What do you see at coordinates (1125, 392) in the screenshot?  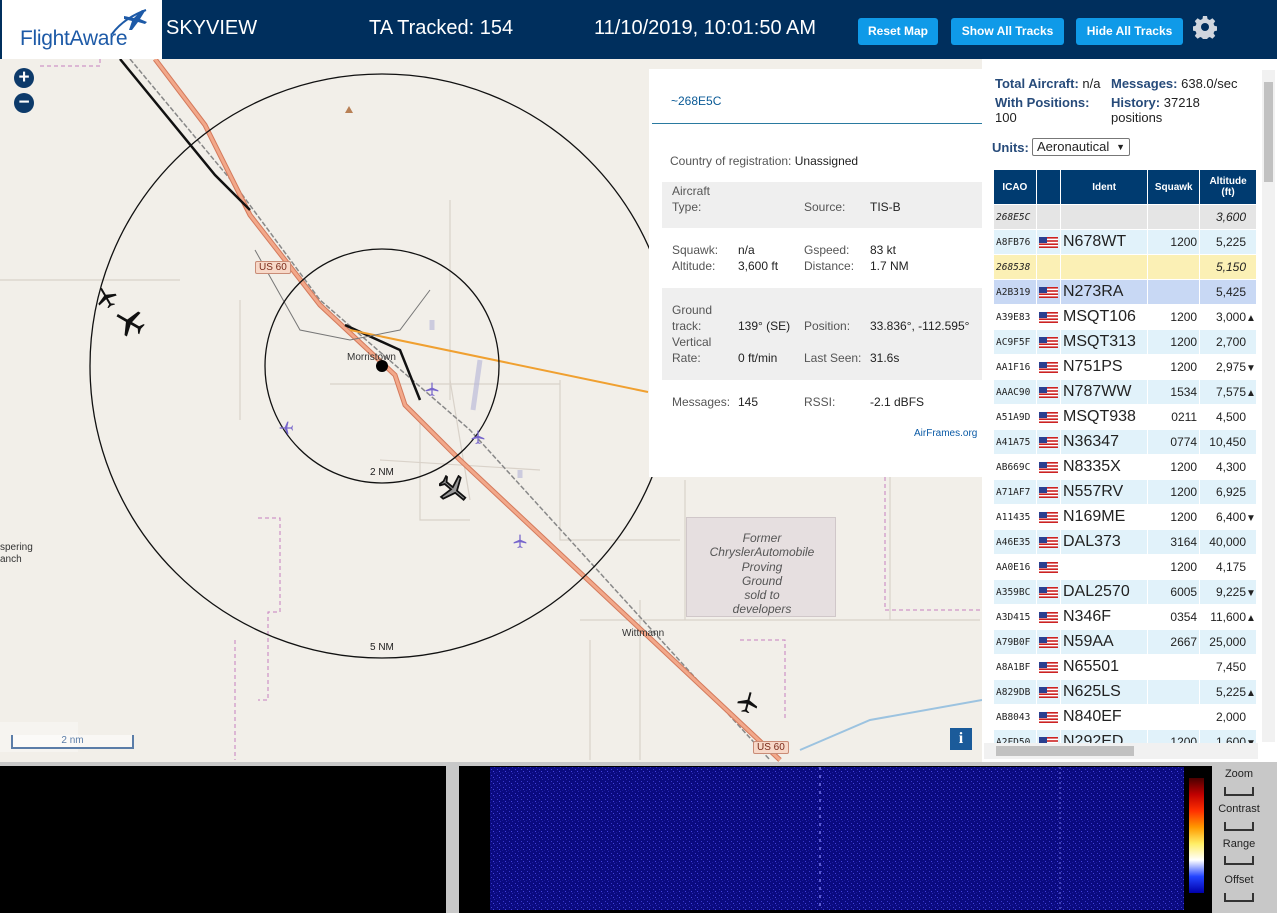 I see `table-row: AAAC90 N787WW 1534 7,575▲` at bounding box center [1125, 392].